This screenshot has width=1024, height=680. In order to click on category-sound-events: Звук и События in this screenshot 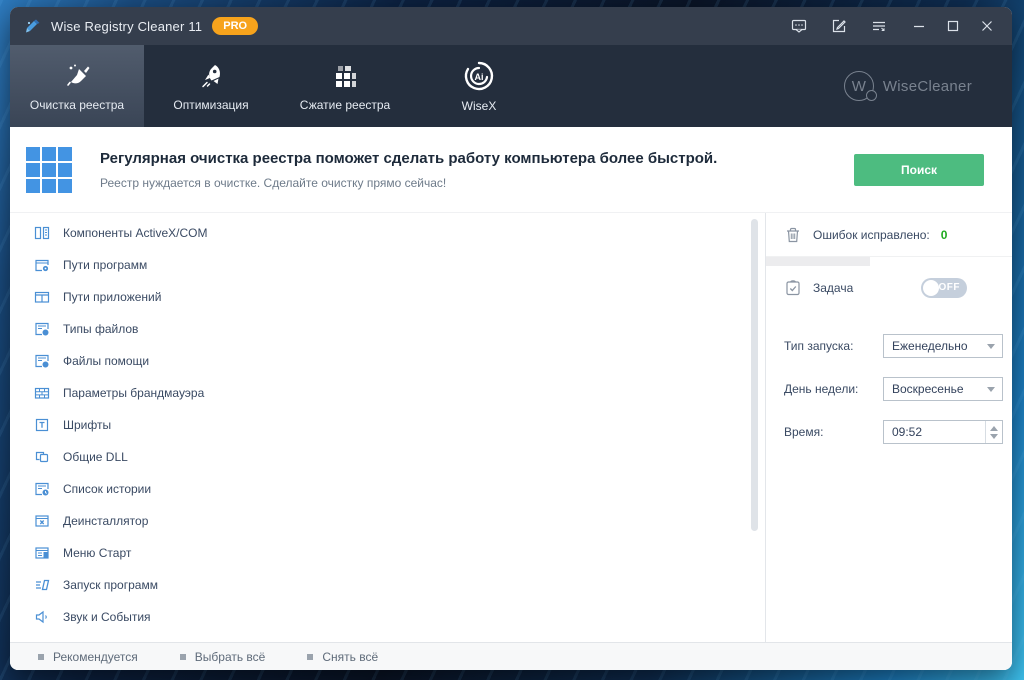, I will do `click(387, 617)`.